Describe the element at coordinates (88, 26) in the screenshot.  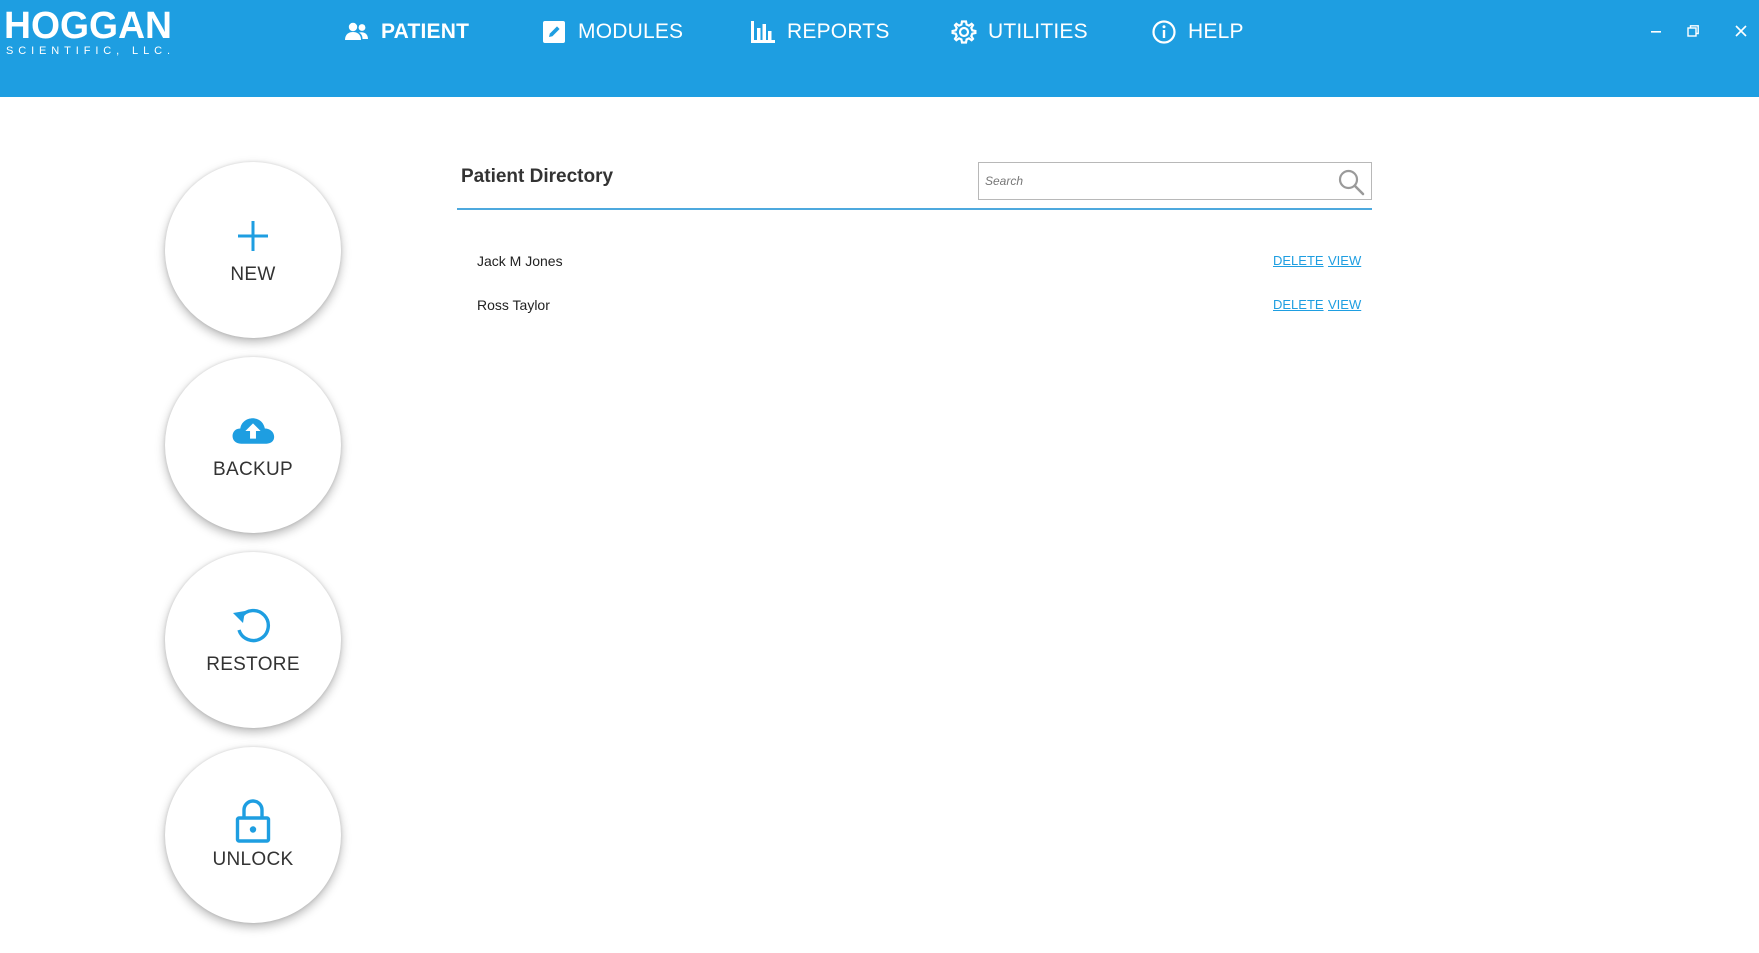
I see `logo-brand: HOGGAN` at that location.